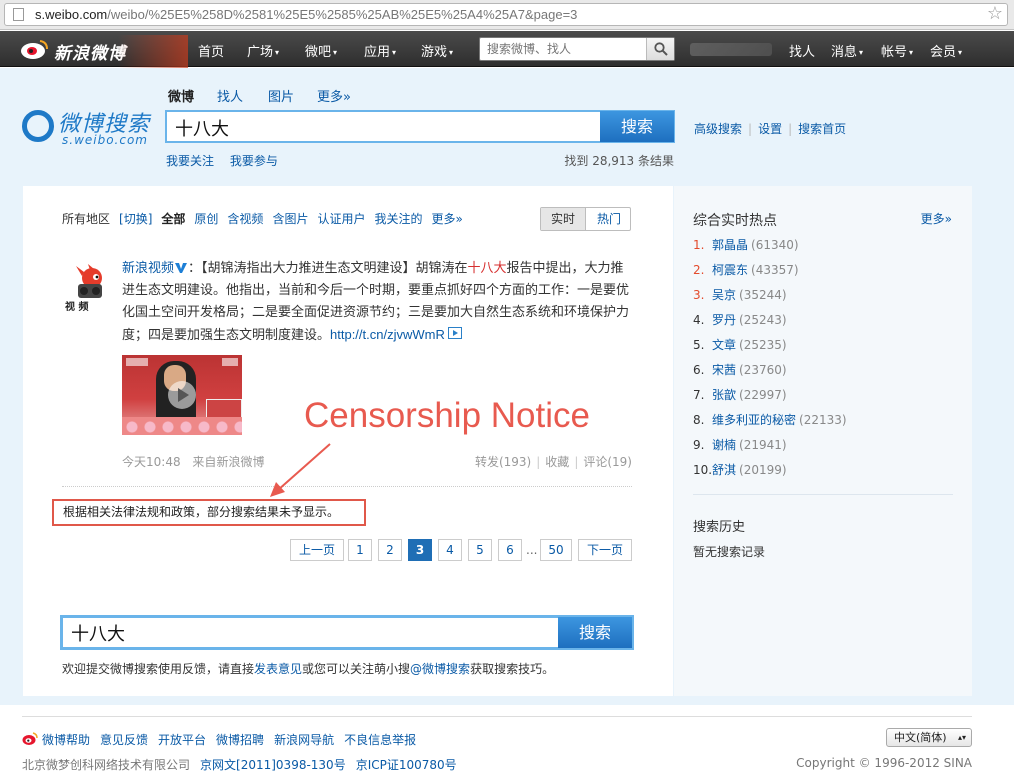  I want to click on tab-more: 更多», so click(334, 95).